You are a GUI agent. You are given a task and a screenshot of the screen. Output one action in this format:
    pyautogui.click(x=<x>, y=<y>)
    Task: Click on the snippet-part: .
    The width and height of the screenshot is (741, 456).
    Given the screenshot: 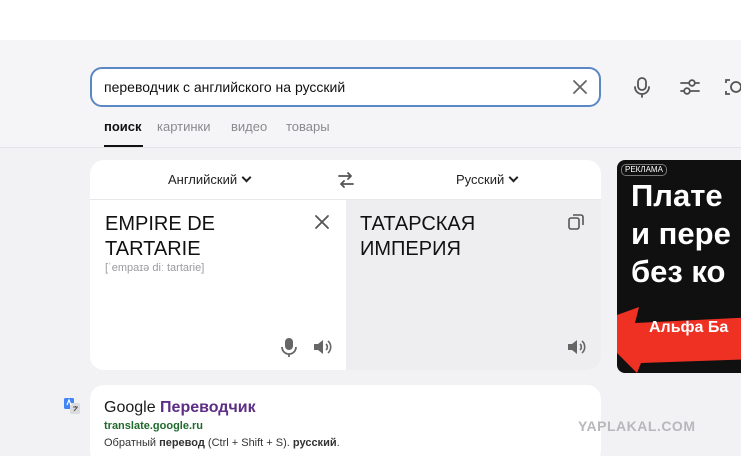 What is the action you would take?
    pyautogui.click(x=338, y=443)
    